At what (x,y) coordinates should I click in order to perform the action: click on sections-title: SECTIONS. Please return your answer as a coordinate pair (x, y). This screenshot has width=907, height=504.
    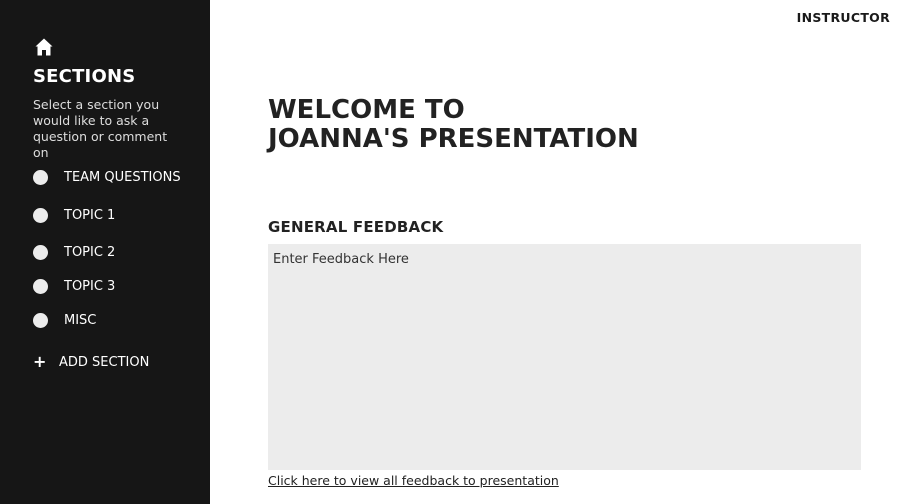
    Looking at the image, I should click on (84, 76).